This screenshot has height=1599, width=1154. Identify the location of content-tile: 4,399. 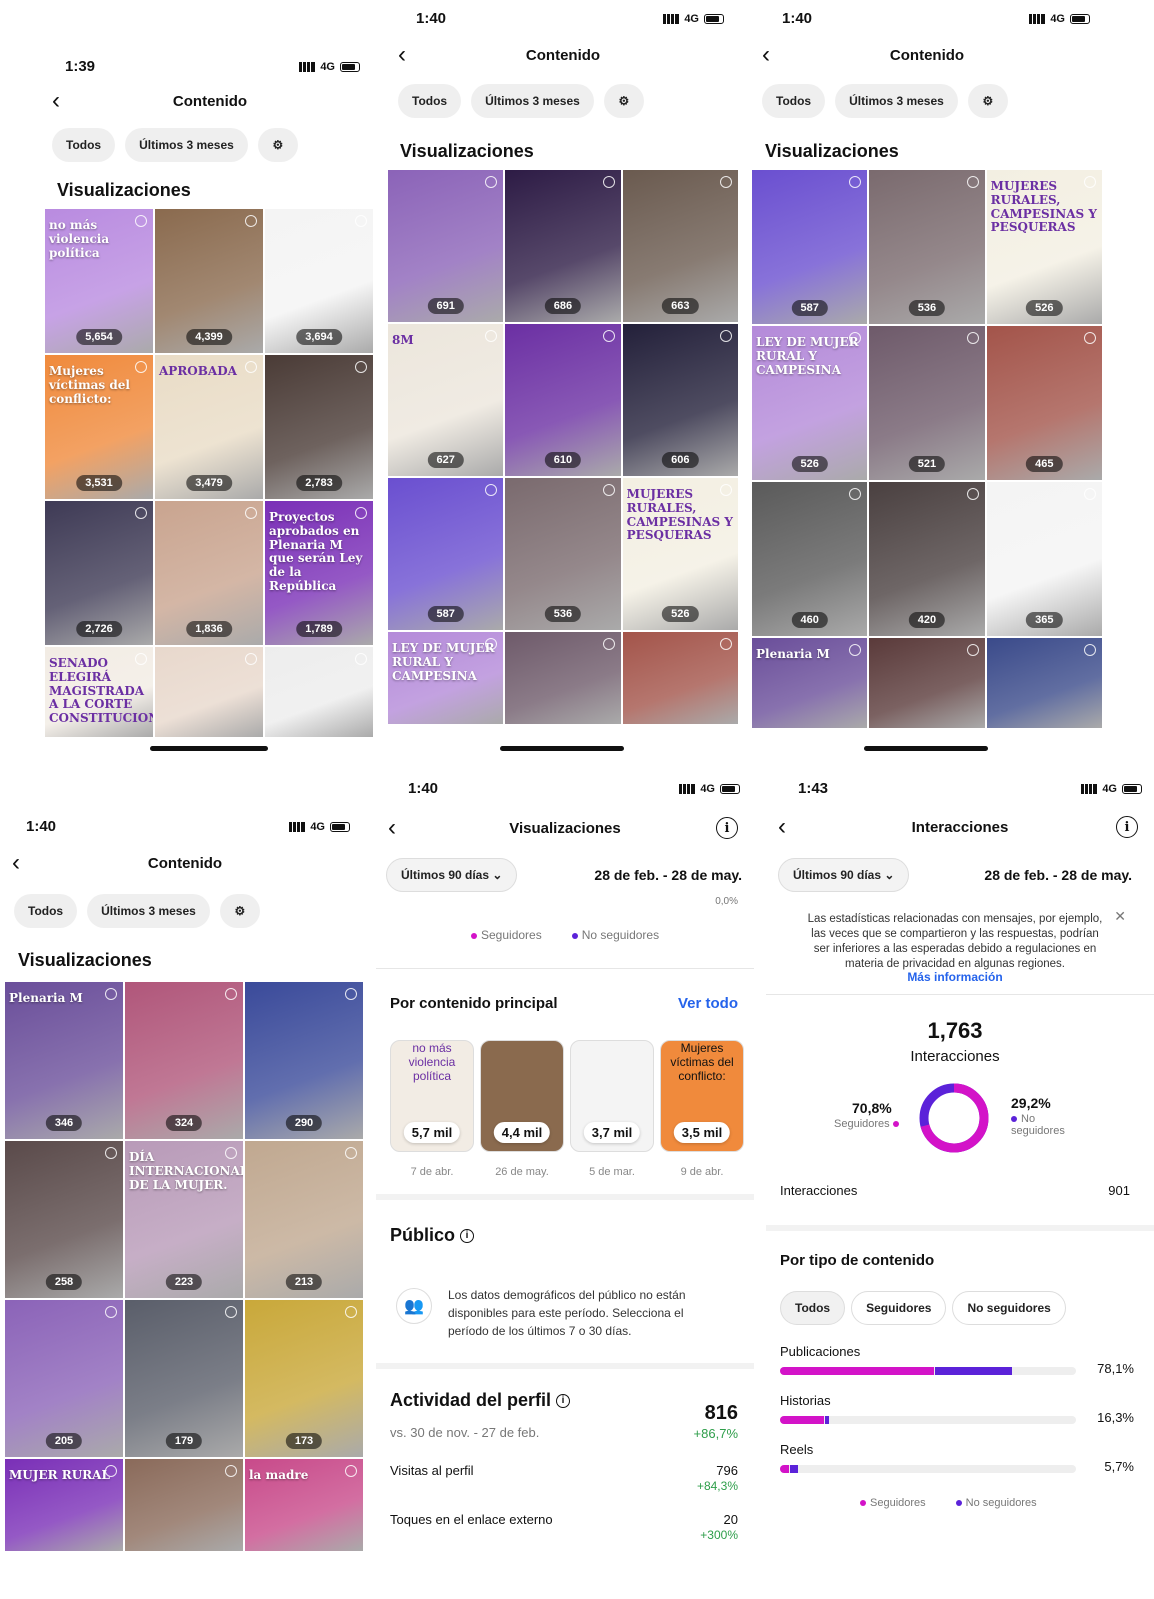
(209, 281).